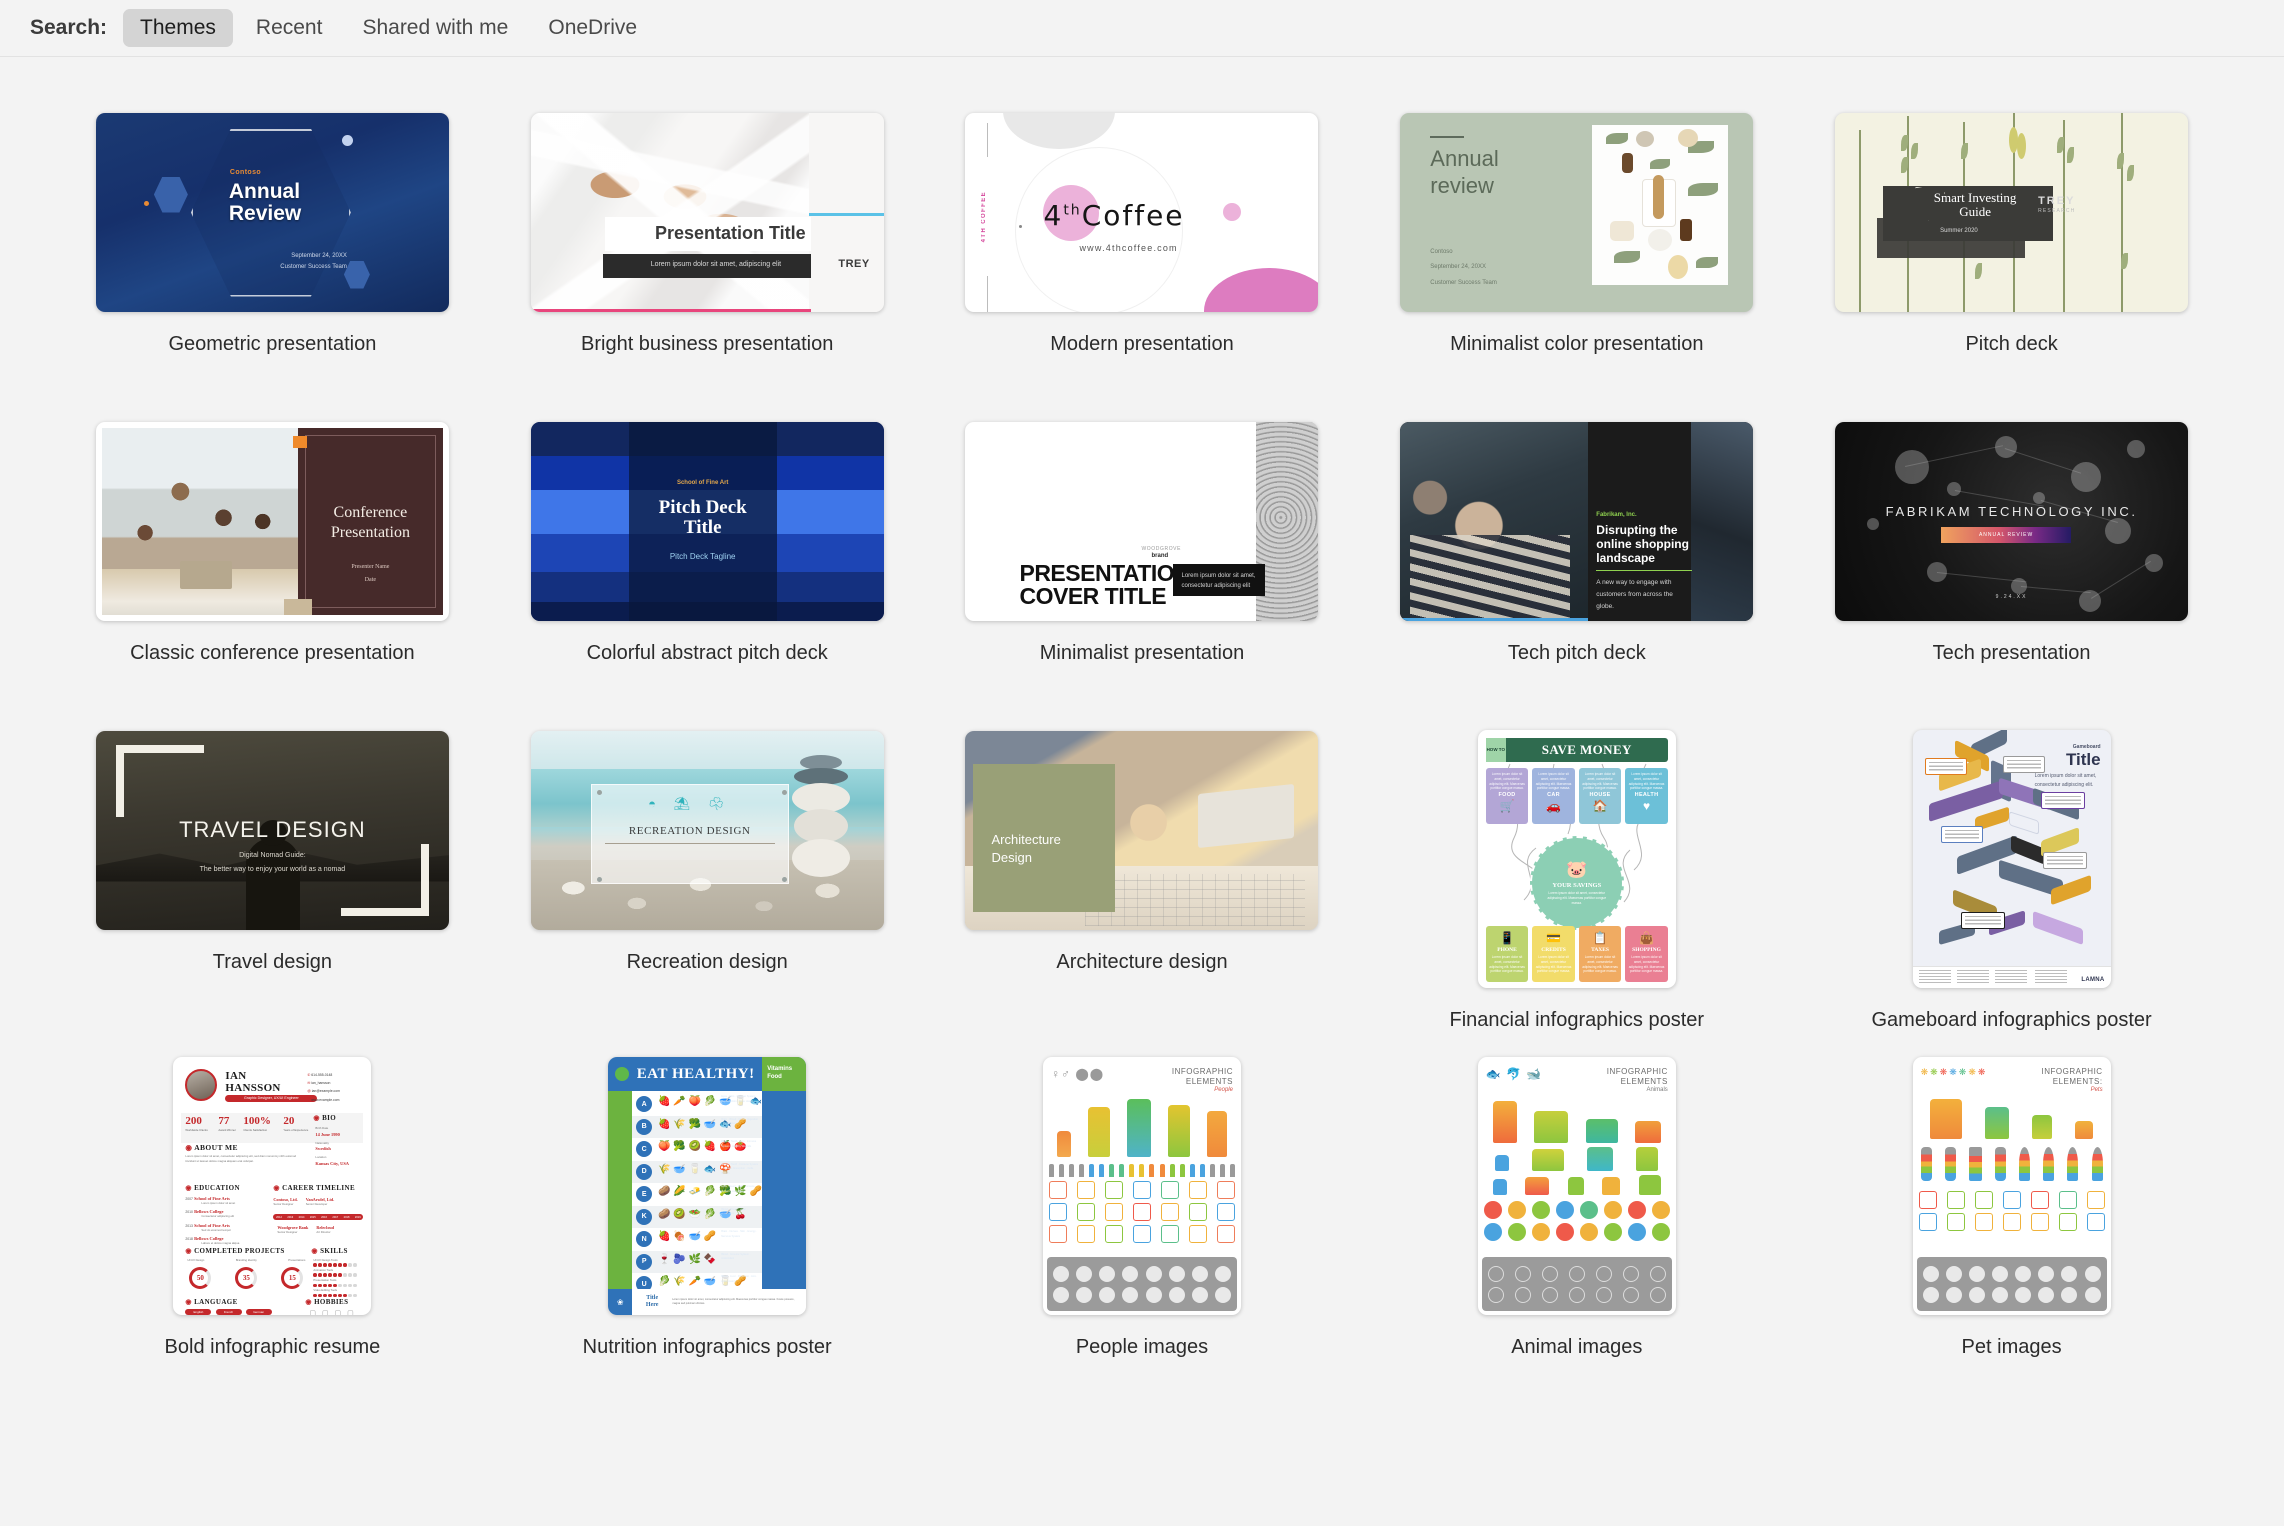  I want to click on language-pill: French, so click(228, 1312).